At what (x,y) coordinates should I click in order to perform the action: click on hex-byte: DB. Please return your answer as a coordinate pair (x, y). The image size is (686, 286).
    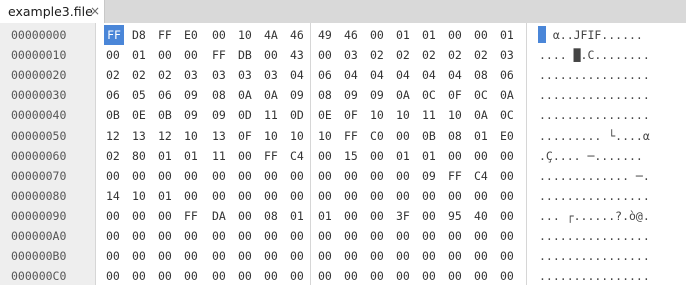
    Looking at the image, I should click on (247, 55).